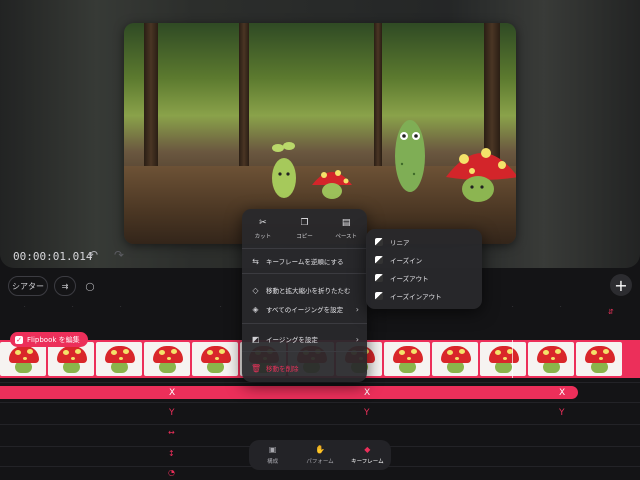 This screenshot has width=640, height=480. Describe the element at coordinates (304, 261) in the screenshot. I see `reverse-keyframes-item: ⇆ キーフレームを逆順にする` at that location.